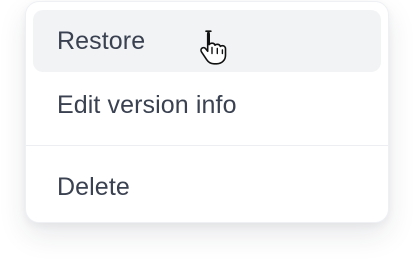  Describe the element at coordinates (101, 40) in the screenshot. I see `restore-label: Restore` at that location.